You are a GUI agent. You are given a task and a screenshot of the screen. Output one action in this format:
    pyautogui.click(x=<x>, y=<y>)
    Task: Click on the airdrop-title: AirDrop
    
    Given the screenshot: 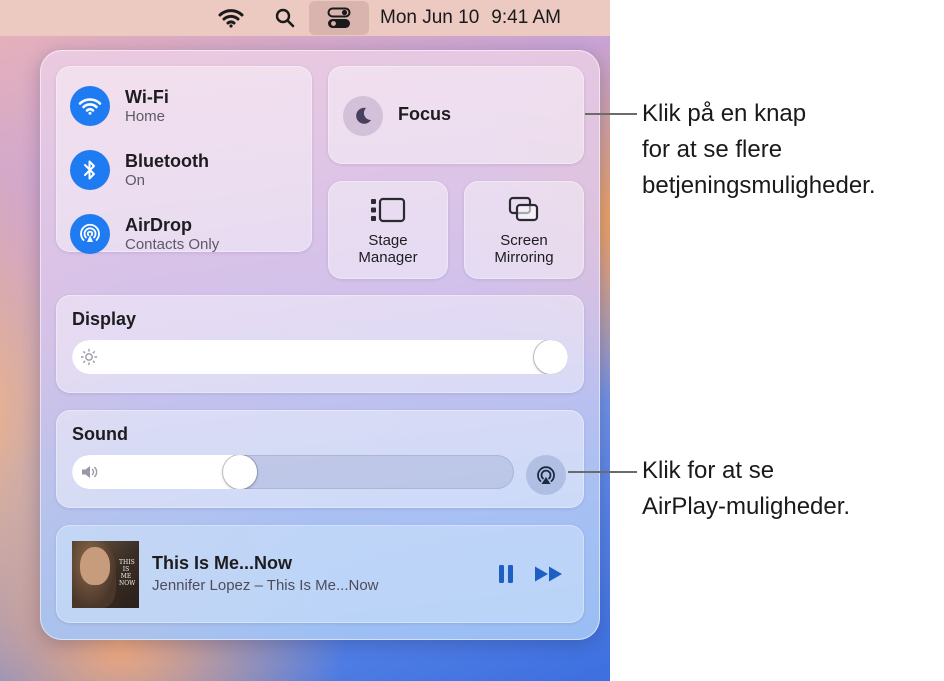 What is the action you would take?
    pyautogui.click(x=158, y=225)
    